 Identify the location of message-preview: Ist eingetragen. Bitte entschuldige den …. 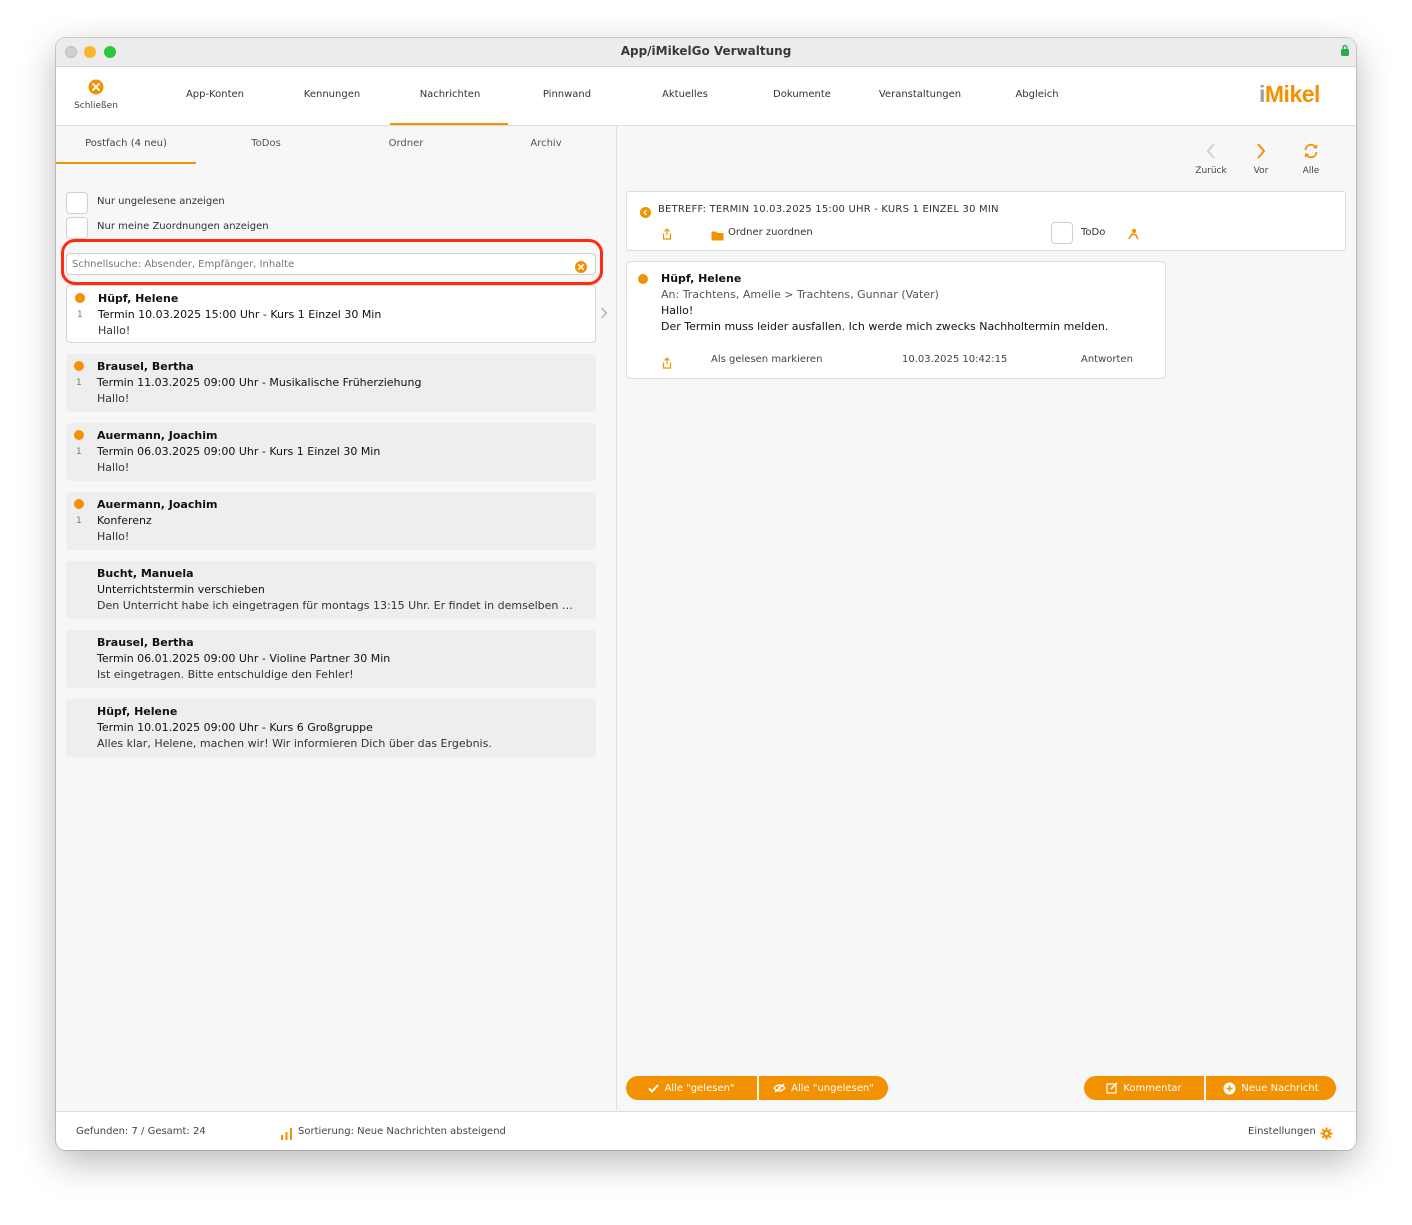
(225, 674).